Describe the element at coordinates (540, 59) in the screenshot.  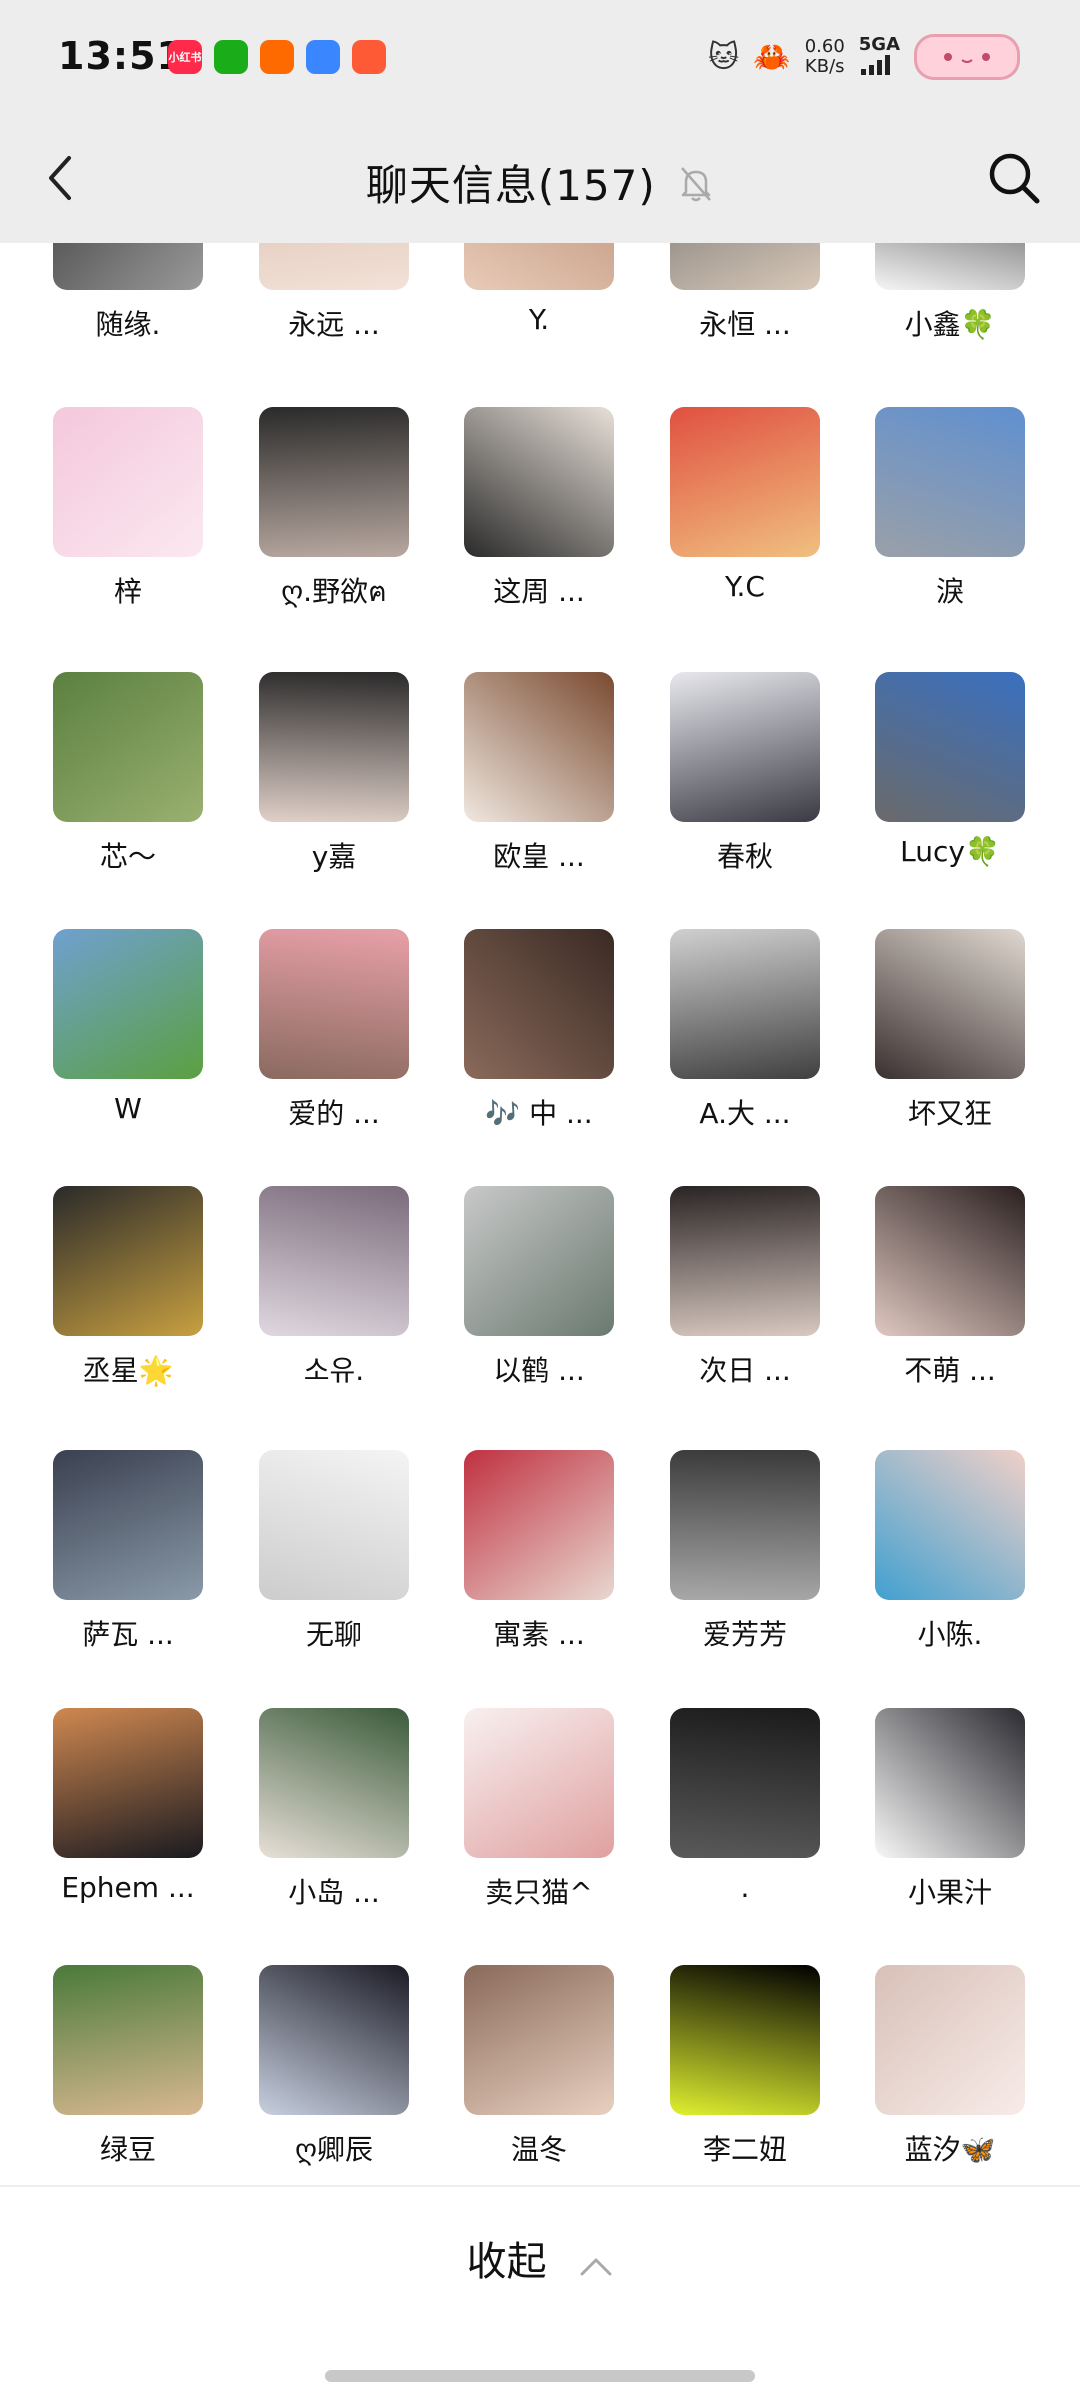
I see `status-bar: 13:51 小红书 🐱 🦀 0.60 KB/s 5GA` at that location.